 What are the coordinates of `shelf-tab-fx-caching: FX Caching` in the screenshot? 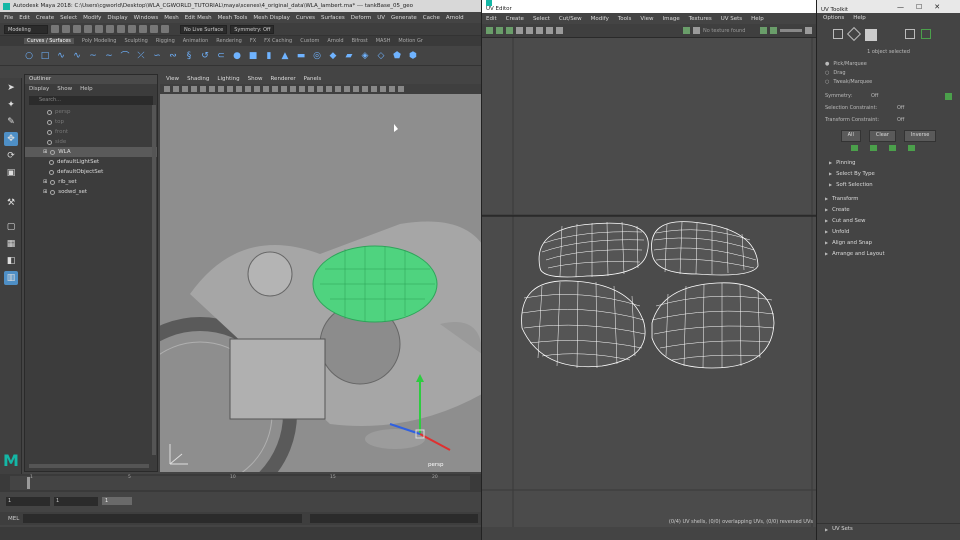 It's located at (278, 41).